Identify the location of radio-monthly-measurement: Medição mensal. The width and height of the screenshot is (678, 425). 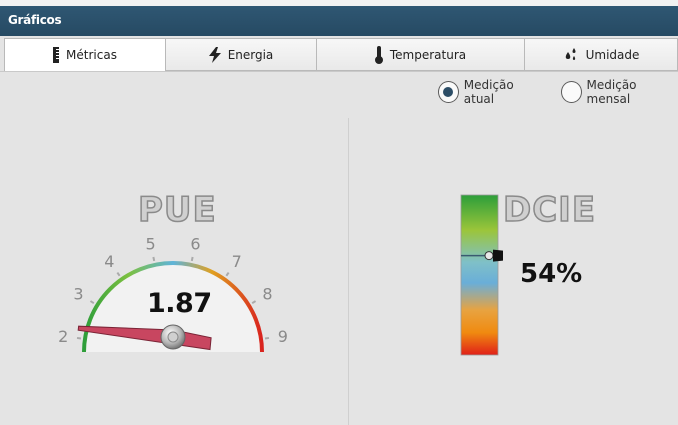
(619, 92).